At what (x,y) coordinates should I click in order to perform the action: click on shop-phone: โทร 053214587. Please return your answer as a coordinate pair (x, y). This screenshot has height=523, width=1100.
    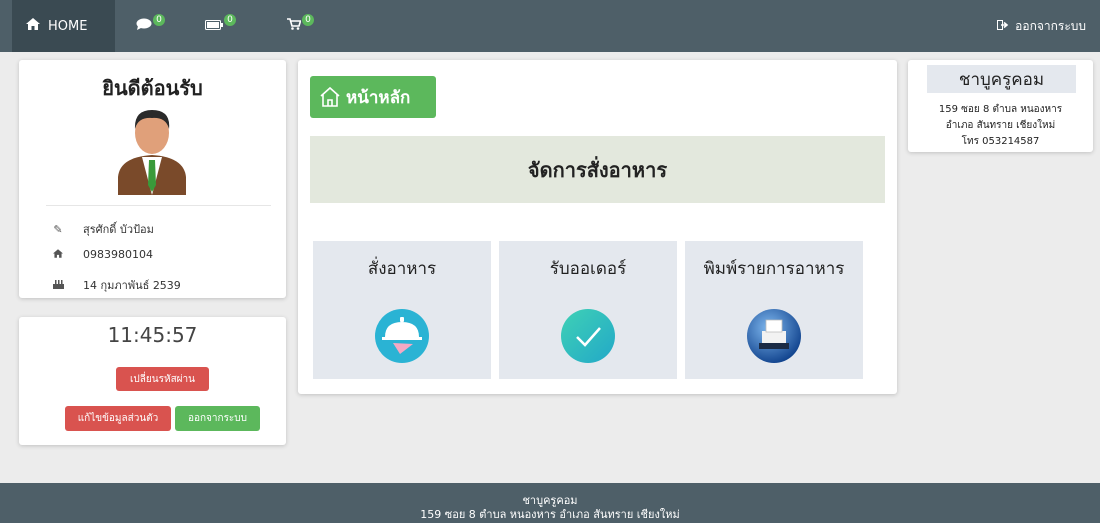
    Looking at the image, I should click on (1000, 141).